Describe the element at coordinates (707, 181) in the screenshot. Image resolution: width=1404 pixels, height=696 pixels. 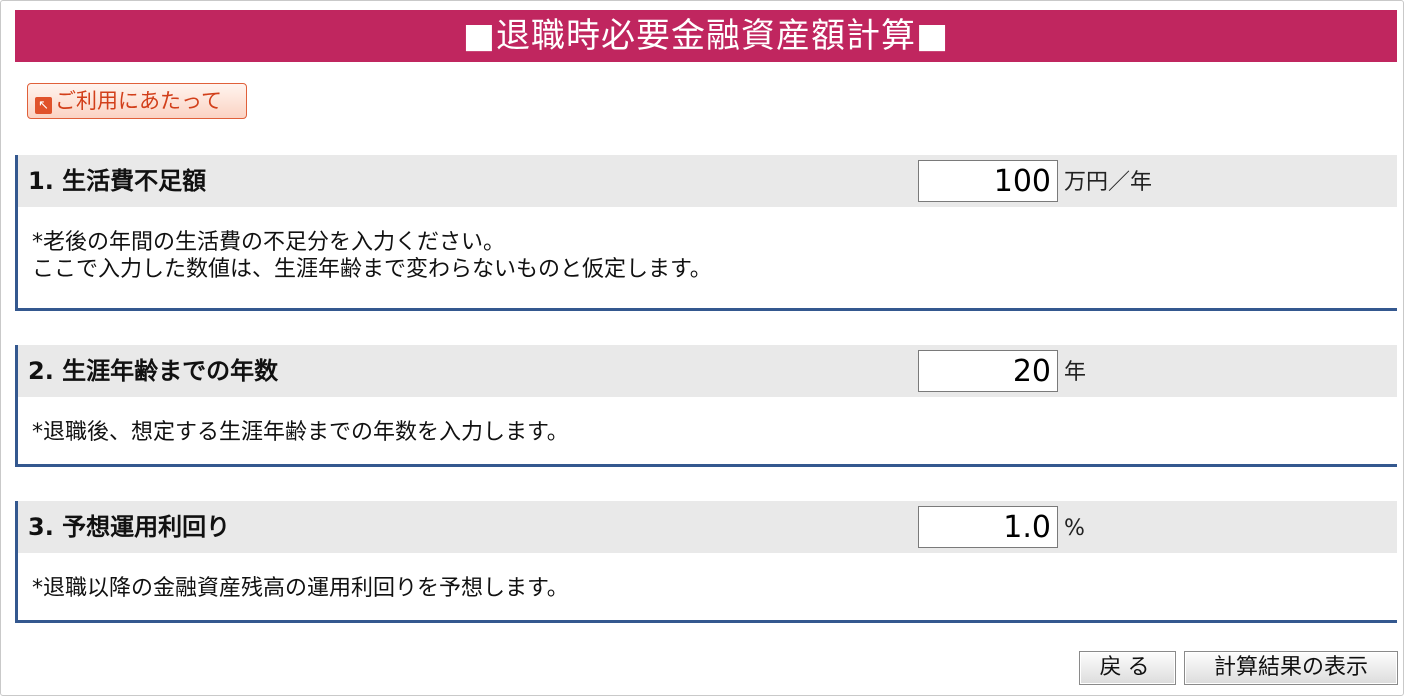
I see `section-header: 1. 生活費不足額 万円／年` at that location.